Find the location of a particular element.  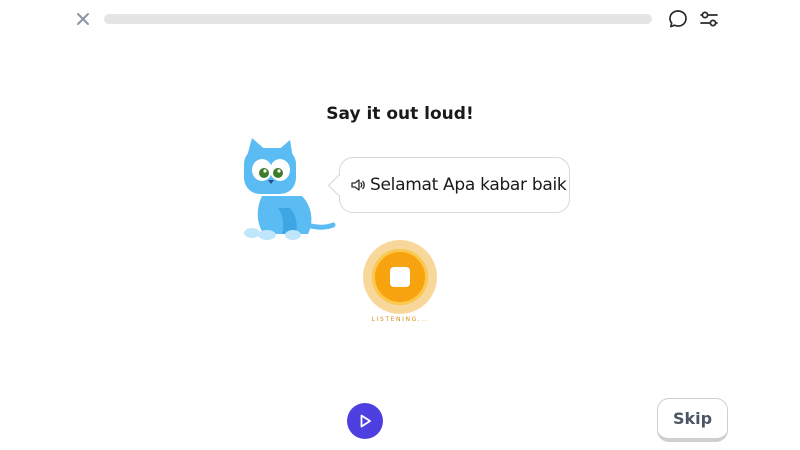

cat-character-illustration is located at coordinates (290, 189).